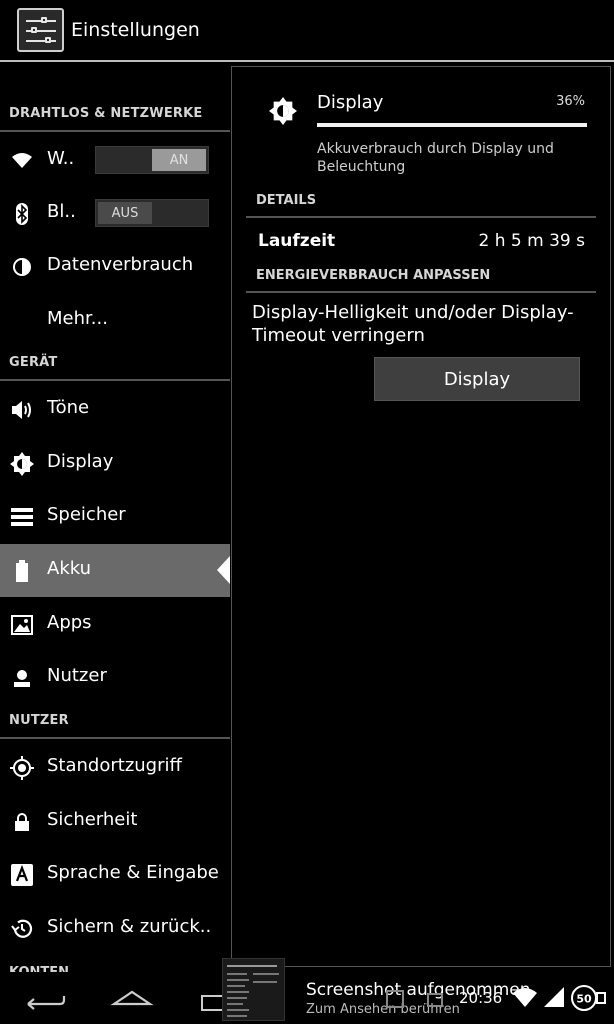 Image resolution: width=614 pixels, height=1024 pixels. What do you see at coordinates (22, 571) in the screenshot?
I see `battery-icon` at bounding box center [22, 571].